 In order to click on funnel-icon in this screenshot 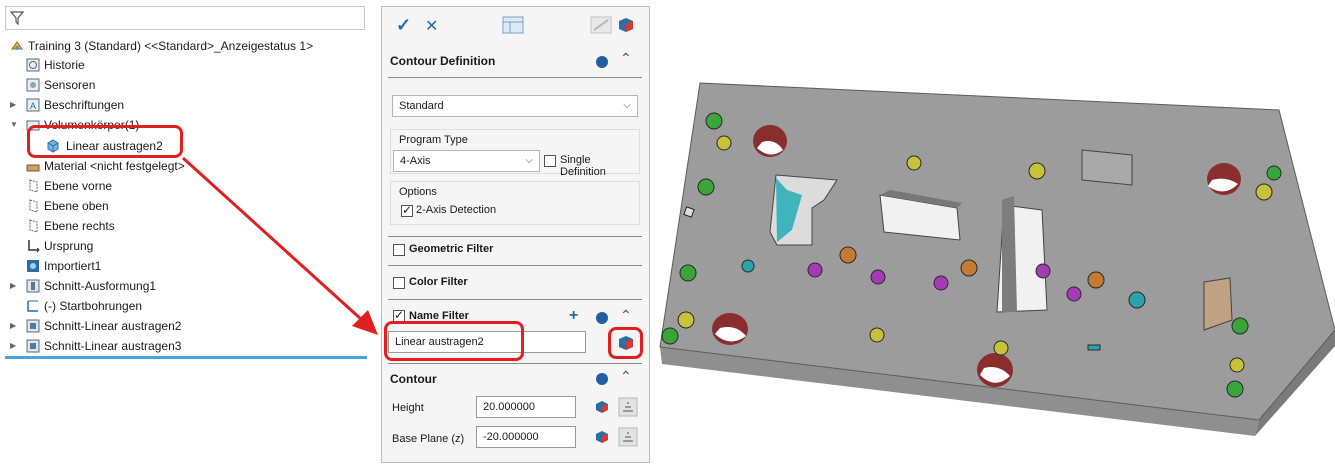, I will do `click(17, 18)`.